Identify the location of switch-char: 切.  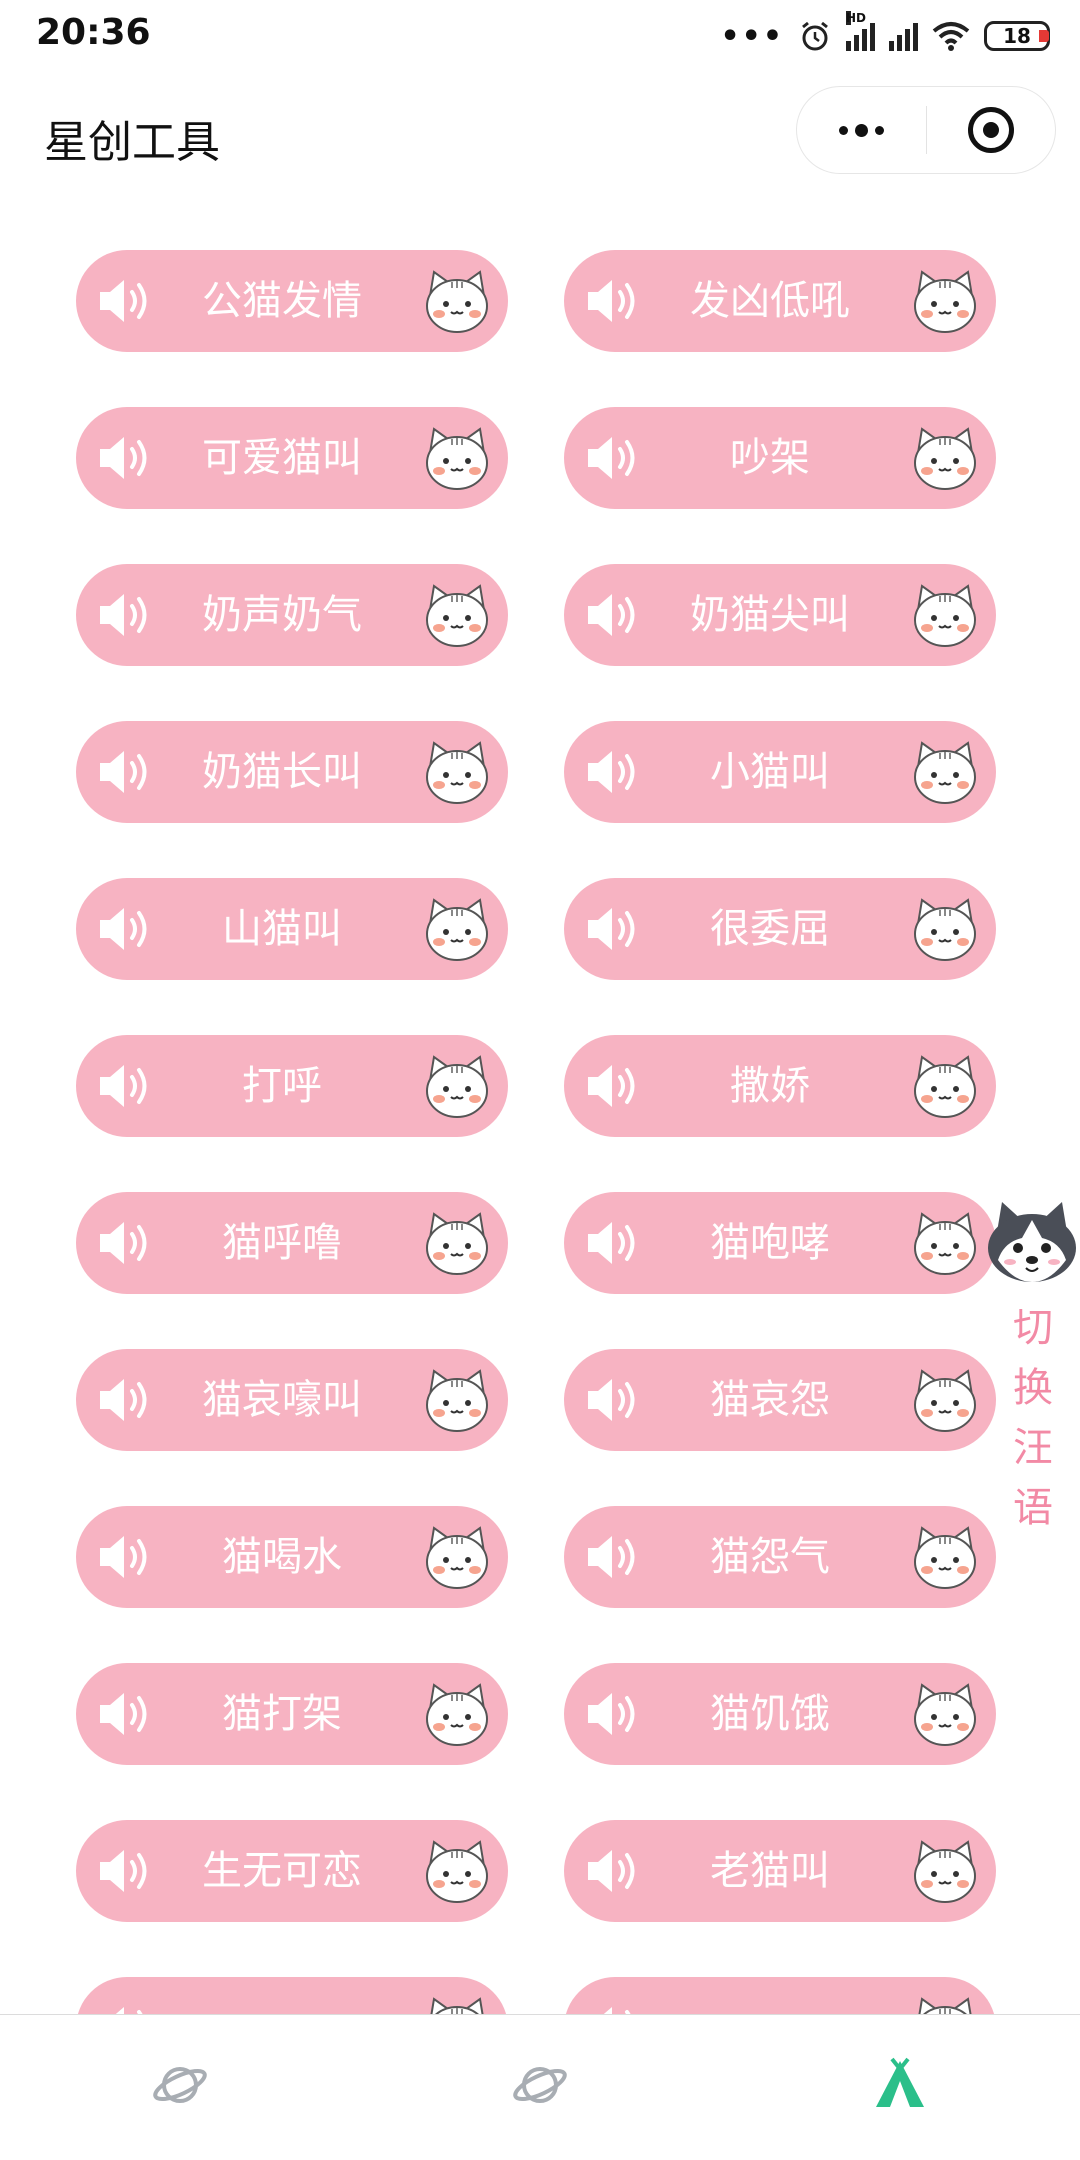
(1033, 1328).